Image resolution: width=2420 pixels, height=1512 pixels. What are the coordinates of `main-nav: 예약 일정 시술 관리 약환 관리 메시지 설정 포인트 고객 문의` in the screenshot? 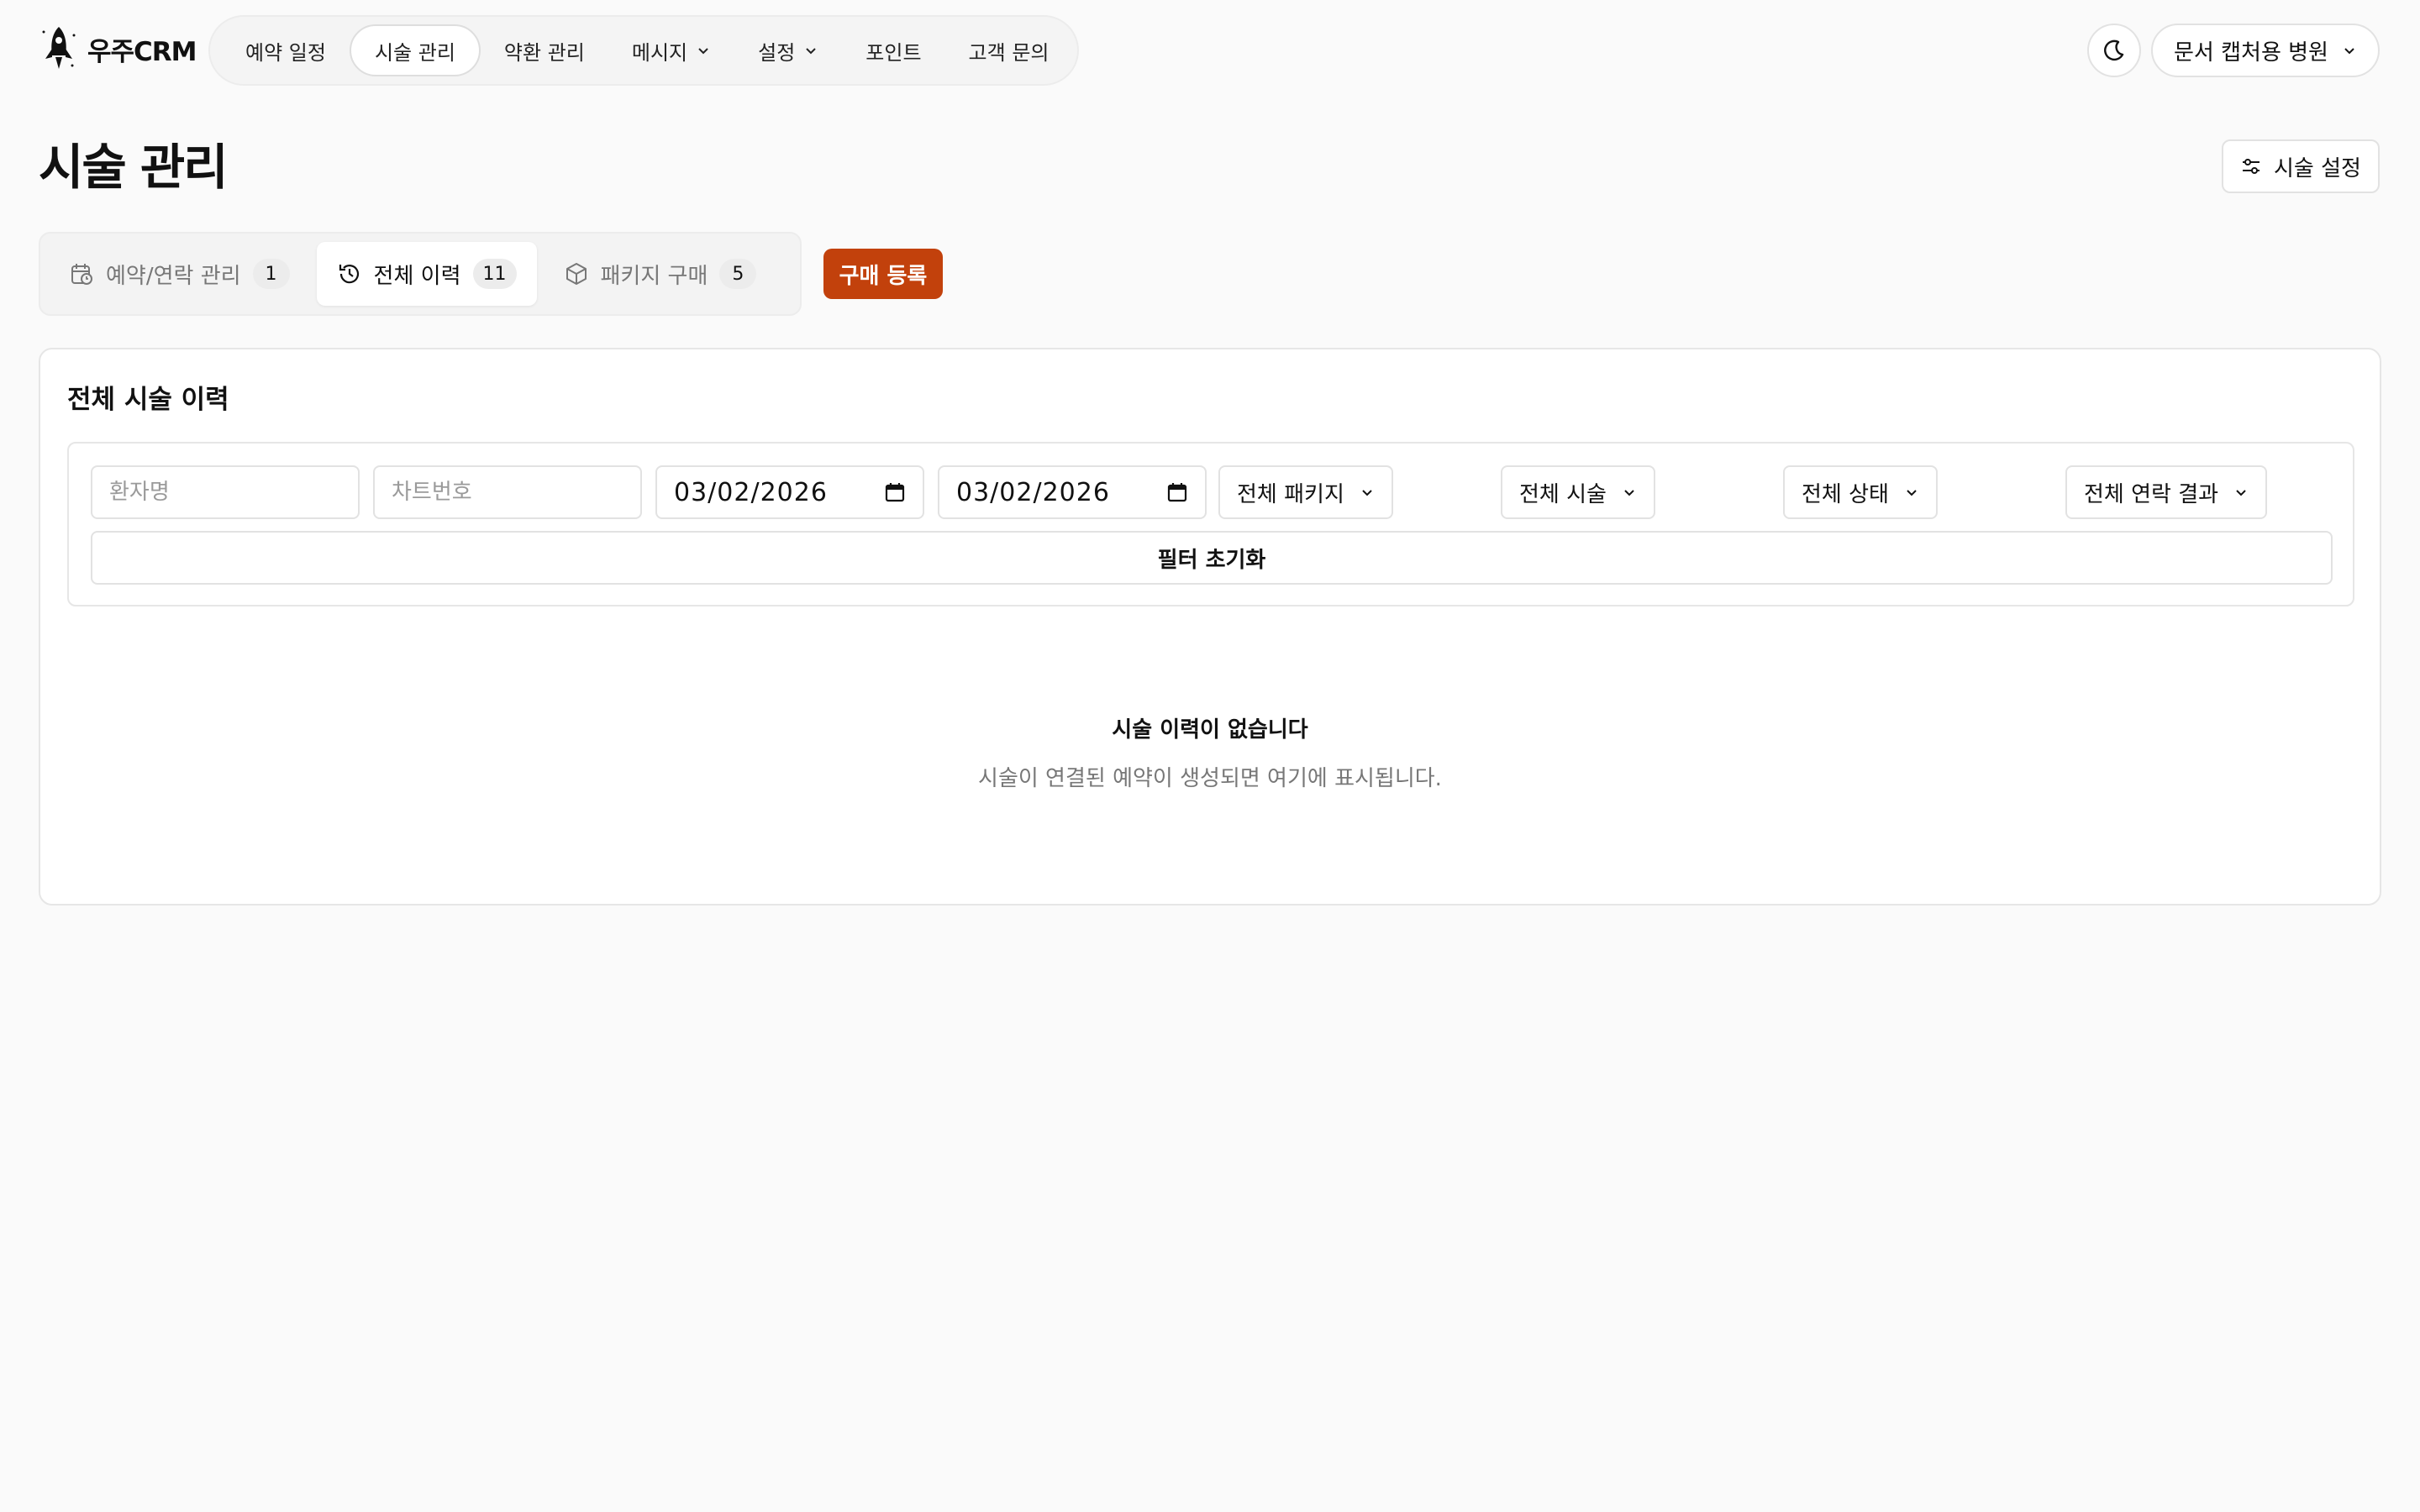 It's located at (643, 50).